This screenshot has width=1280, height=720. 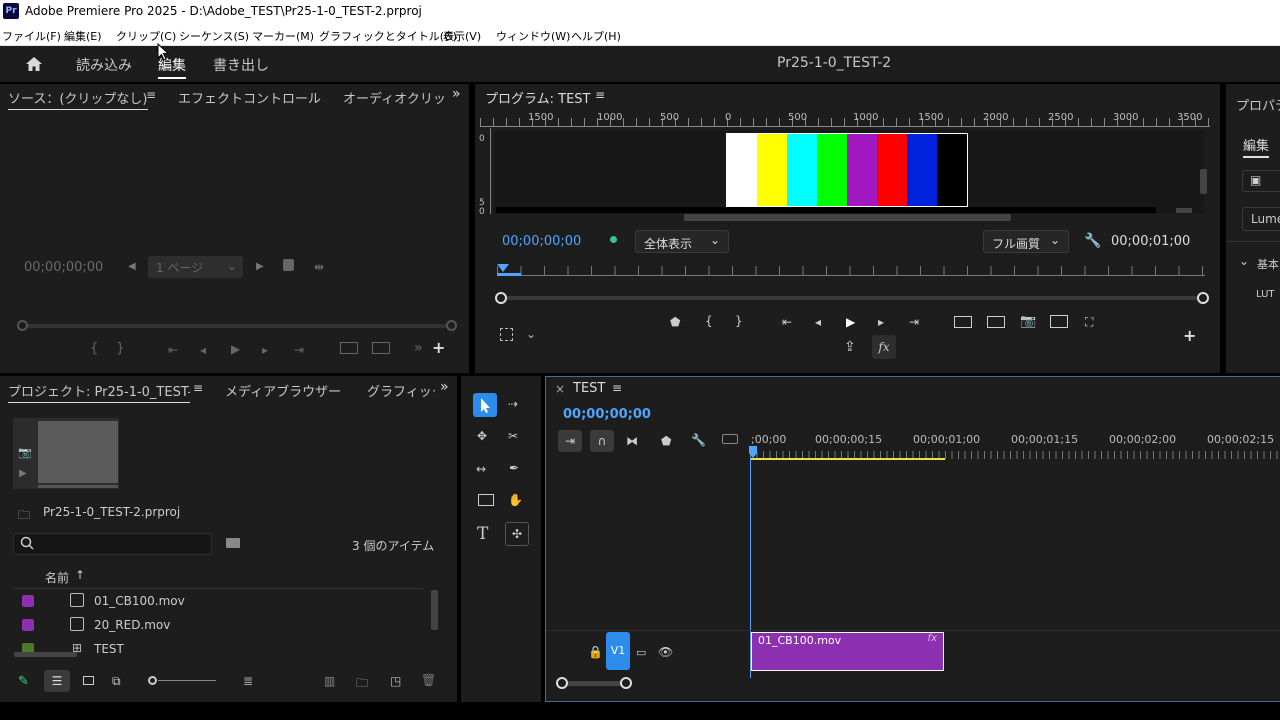 What do you see at coordinates (602, 441) in the screenshot?
I see `snap-icon: ∩` at bounding box center [602, 441].